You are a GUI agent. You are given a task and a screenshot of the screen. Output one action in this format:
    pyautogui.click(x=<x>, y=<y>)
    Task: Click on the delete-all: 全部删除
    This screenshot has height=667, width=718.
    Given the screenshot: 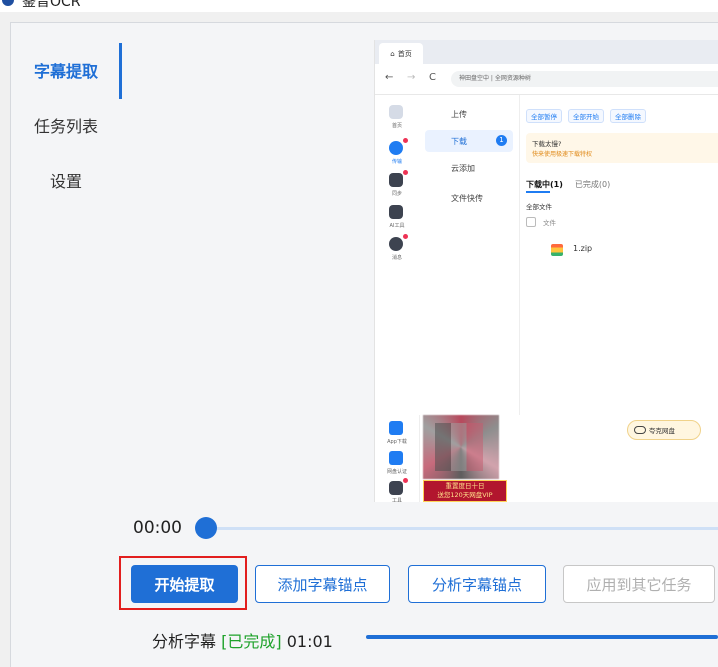 What is the action you would take?
    pyautogui.click(x=628, y=116)
    